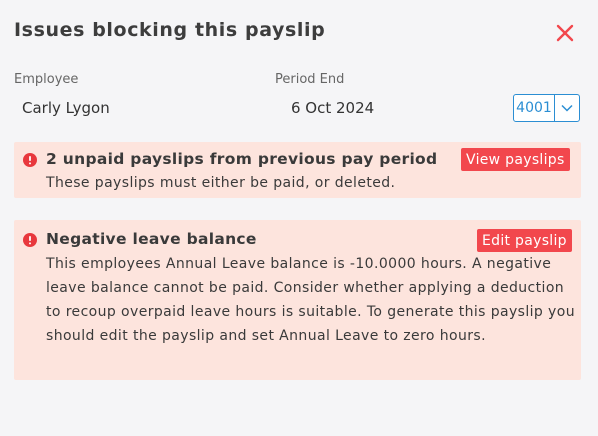 The image size is (598, 436). What do you see at coordinates (333, 108) in the screenshot?
I see `period-end-value: 6 Oct 2024` at bounding box center [333, 108].